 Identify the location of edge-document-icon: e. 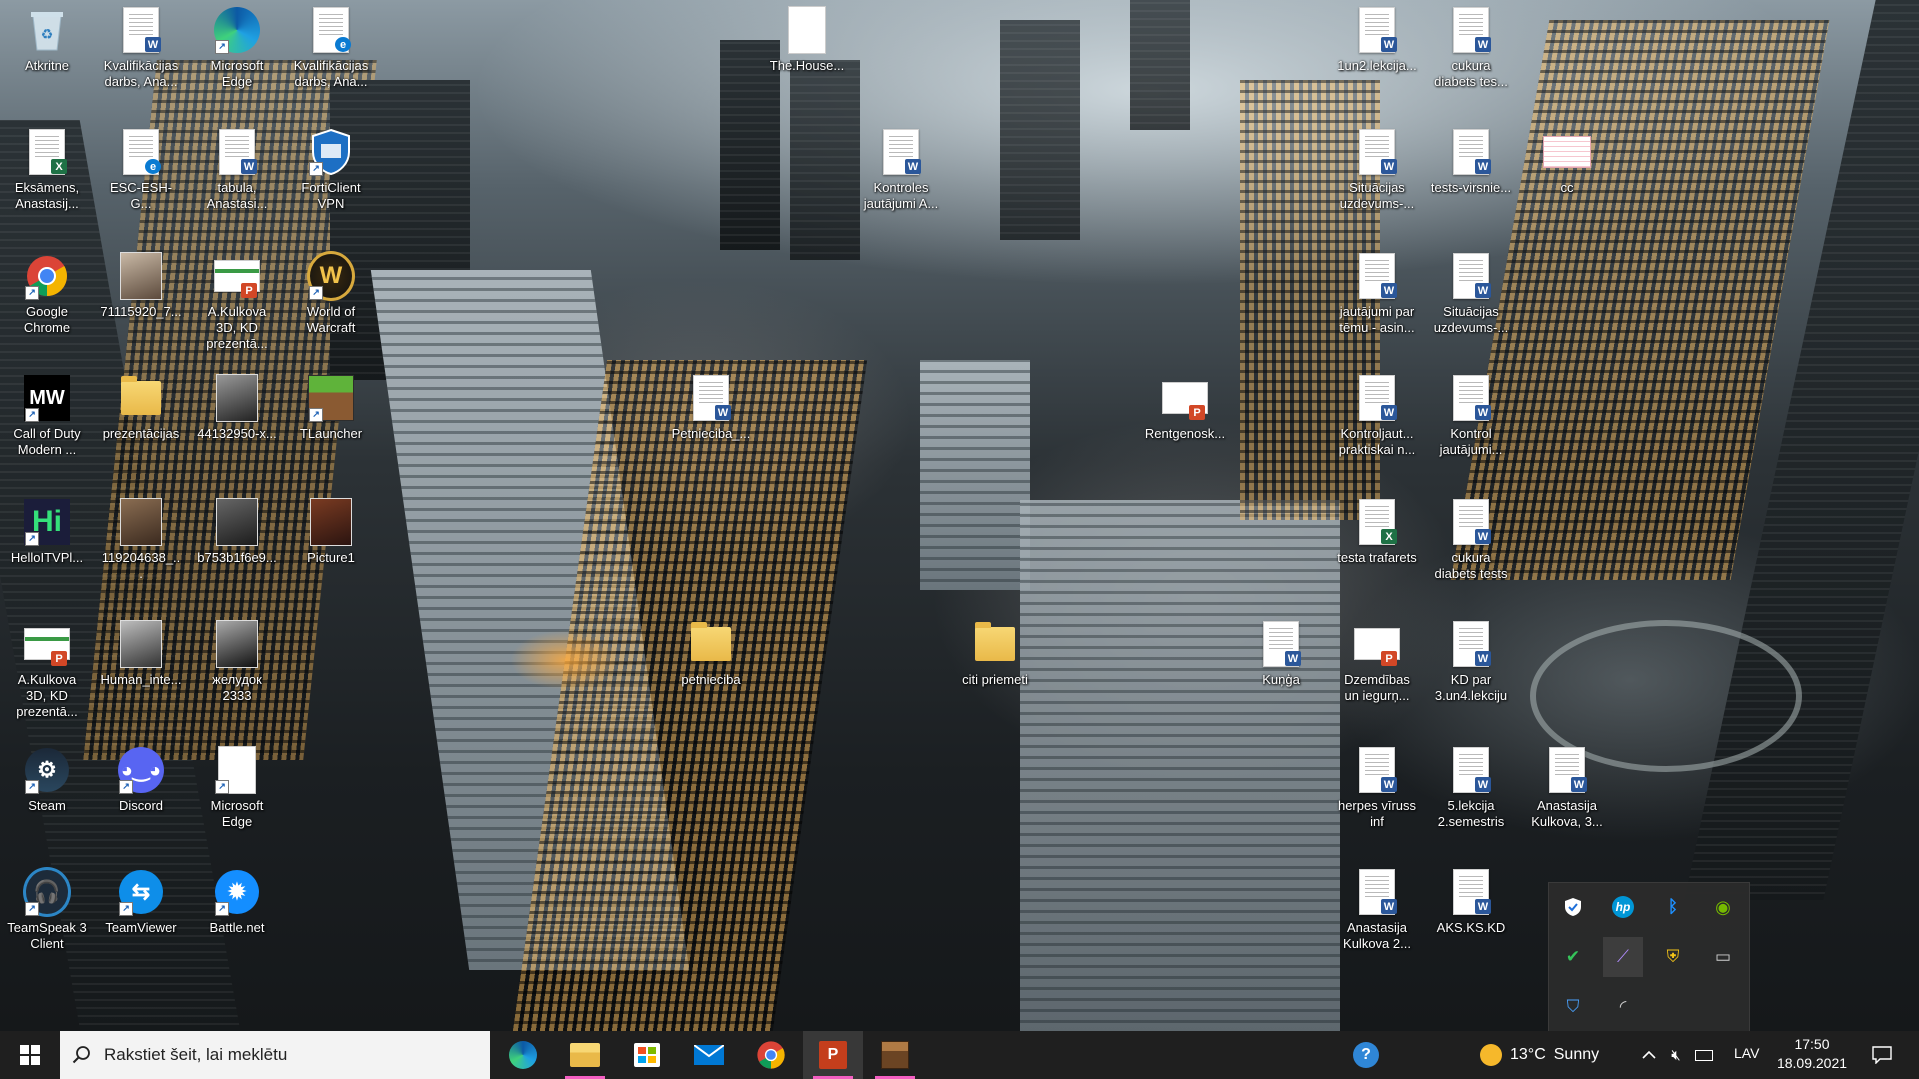
(331, 30).